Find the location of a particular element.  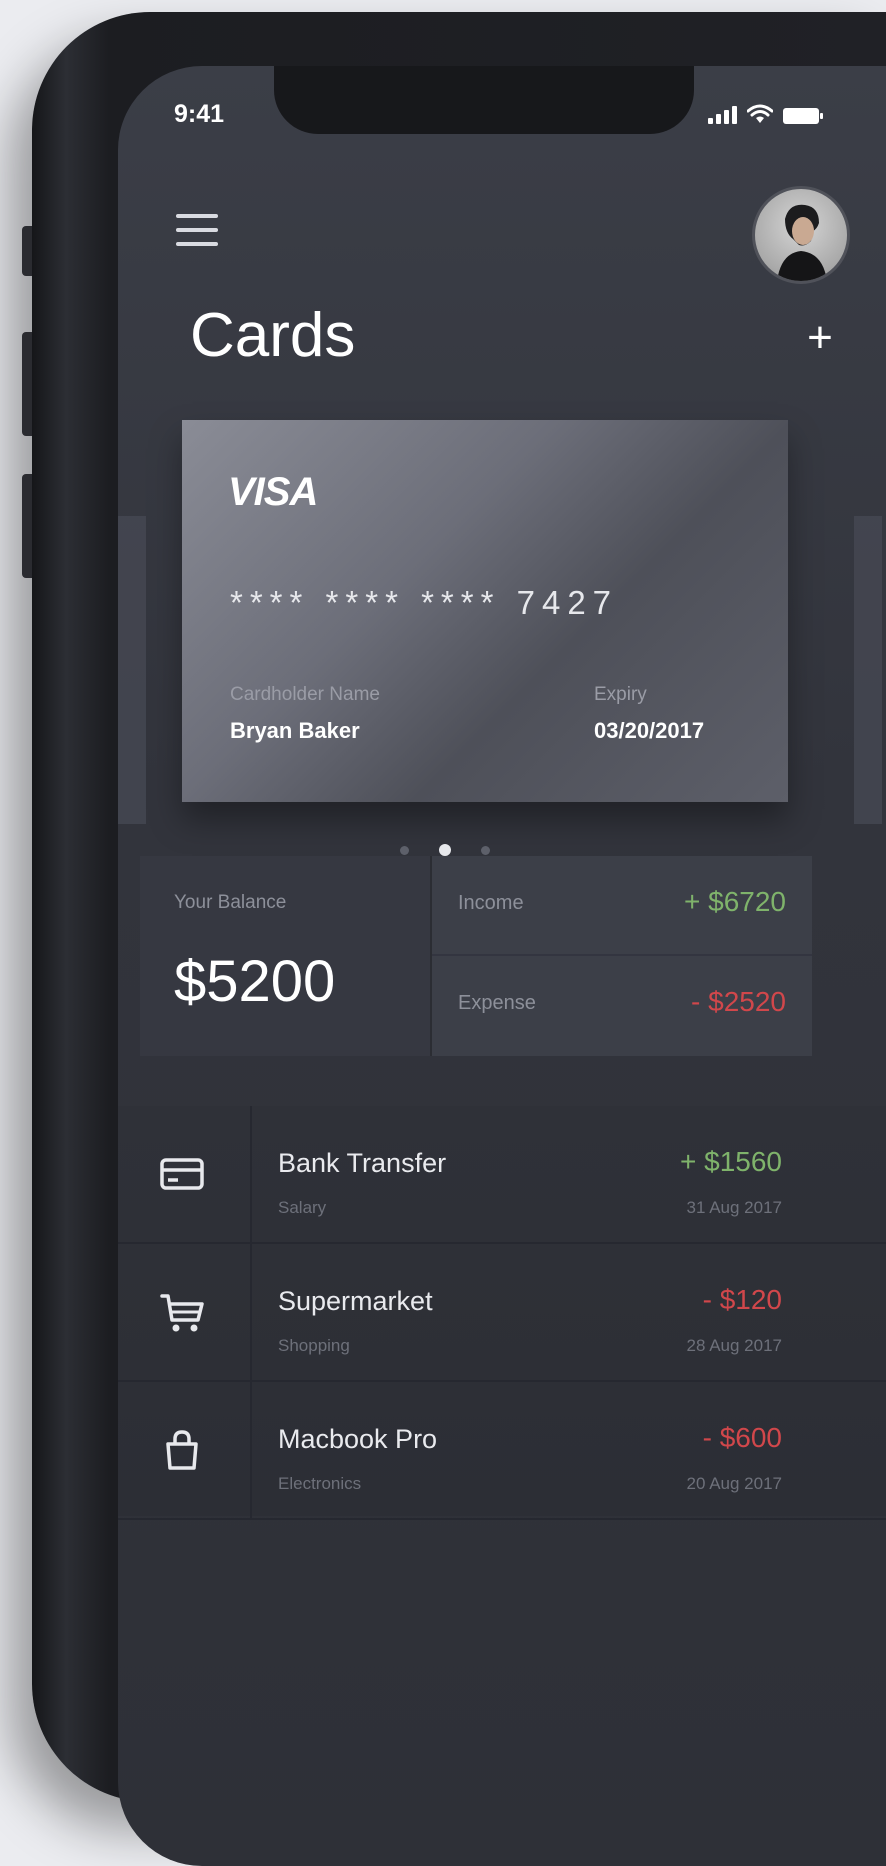

transaction-category: Shopping is located at coordinates (314, 1345).